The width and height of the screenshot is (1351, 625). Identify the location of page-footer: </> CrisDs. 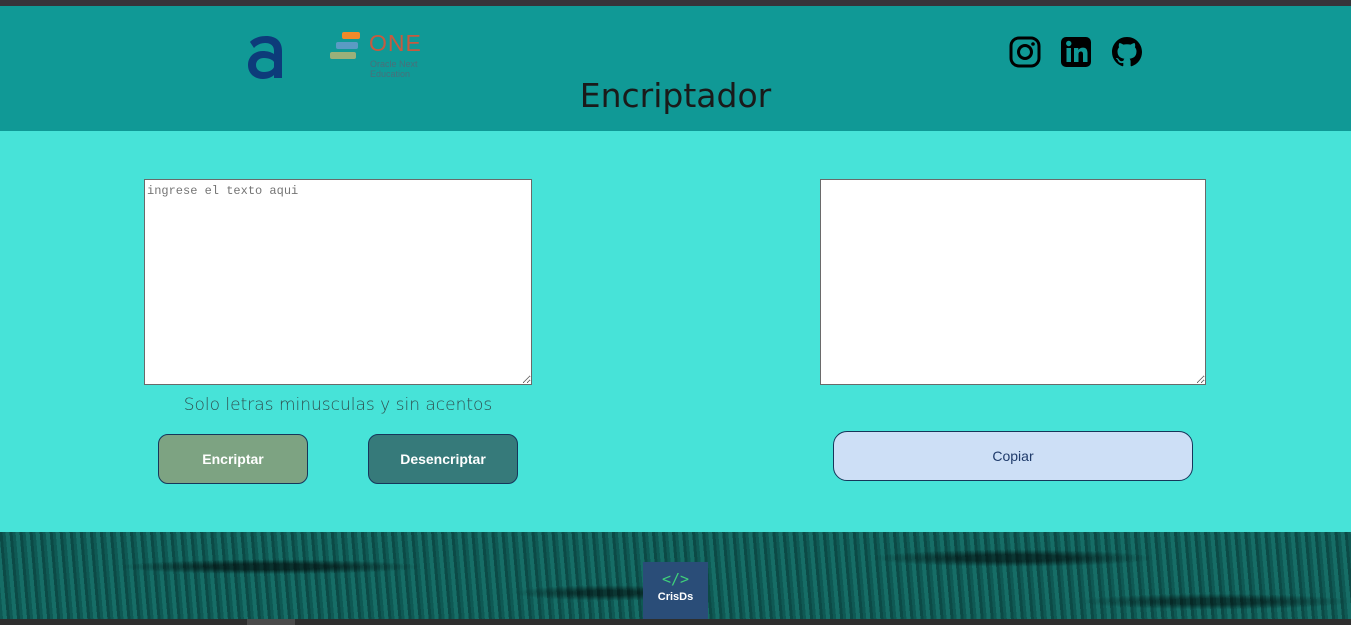
(675, 575).